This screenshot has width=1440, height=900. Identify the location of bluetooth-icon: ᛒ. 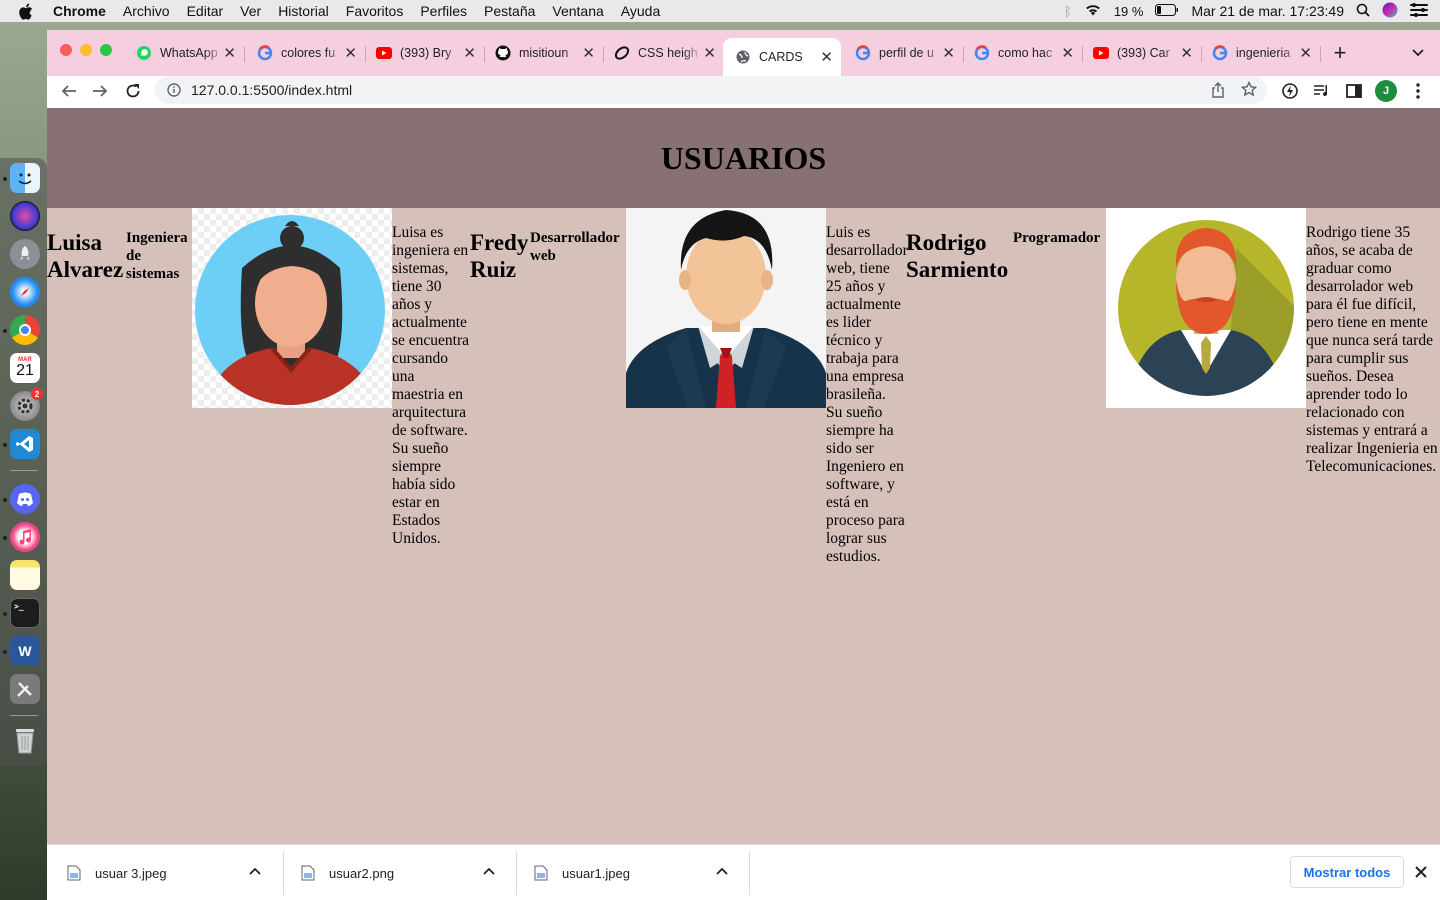
(1068, 11).